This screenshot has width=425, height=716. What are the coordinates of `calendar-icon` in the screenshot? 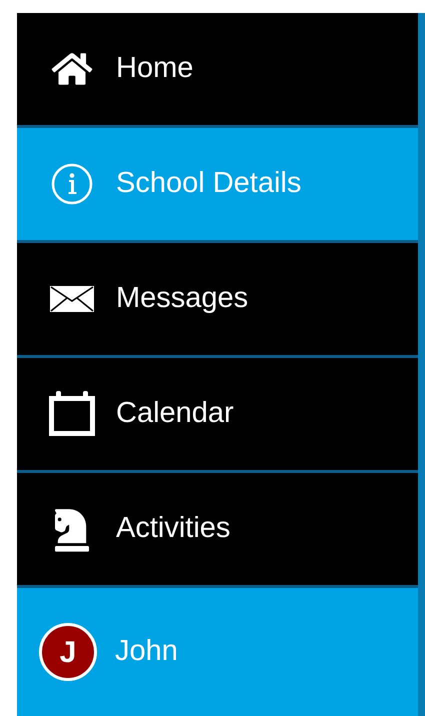 It's located at (72, 414).